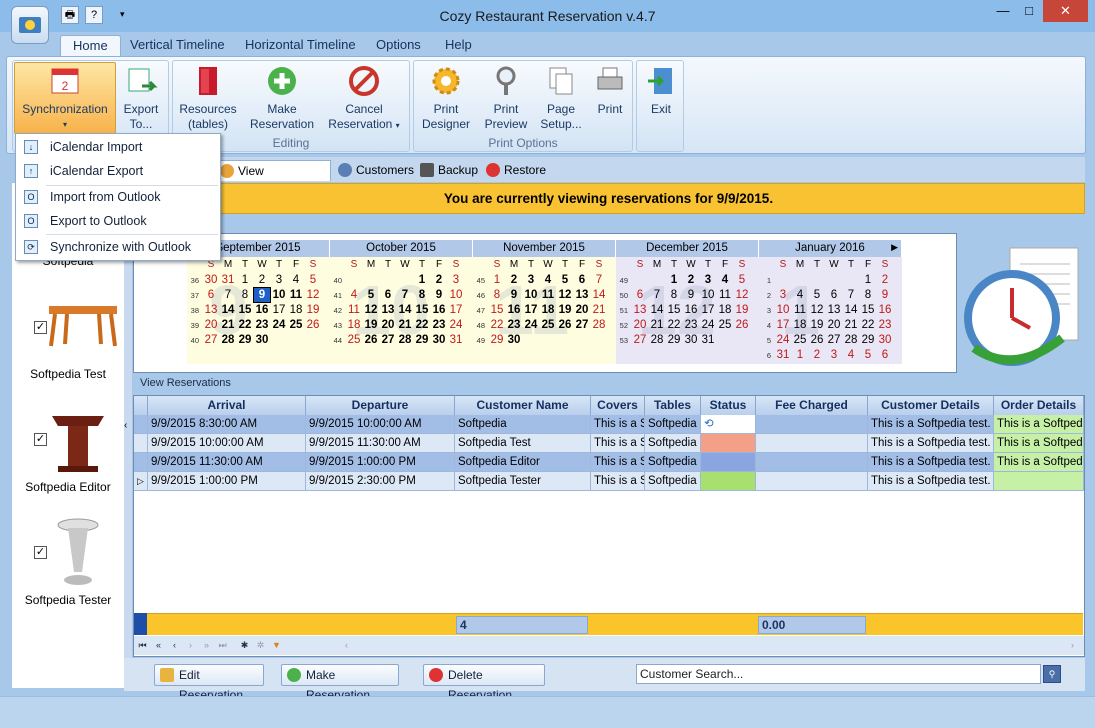 The image size is (1095, 728). I want to click on cell-order, so click(1039, 481).